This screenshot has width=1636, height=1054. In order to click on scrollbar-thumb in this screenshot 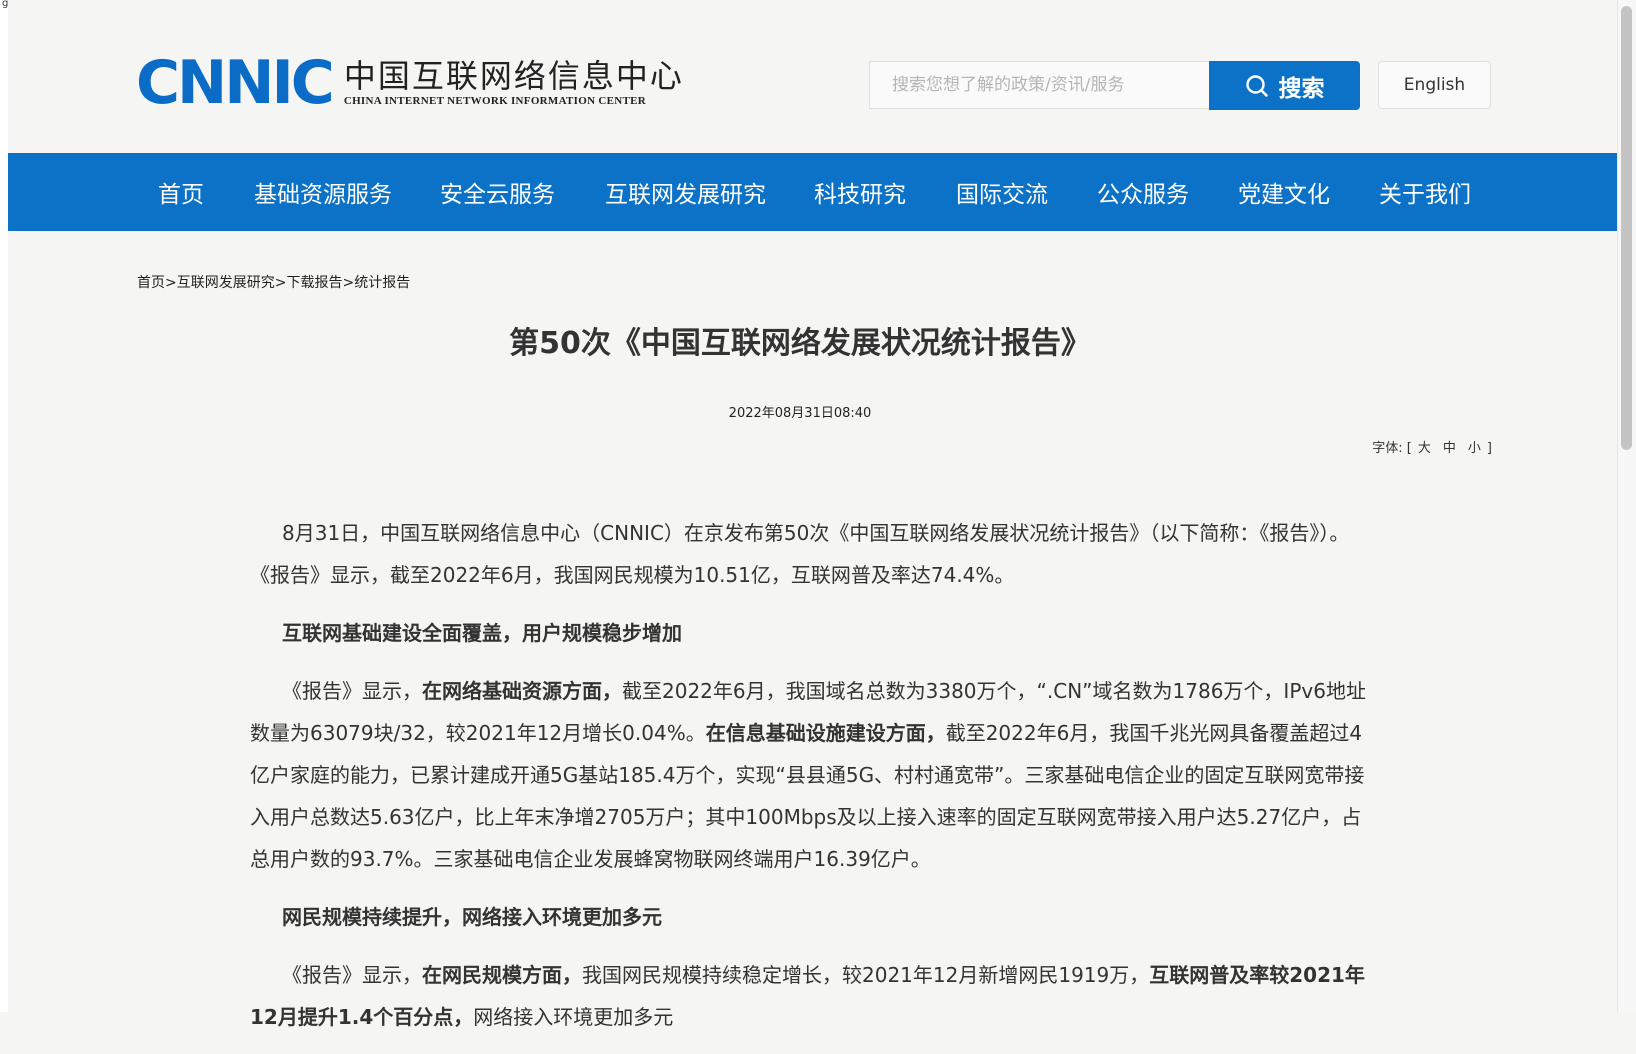, I will do `click(1626, 228)`.